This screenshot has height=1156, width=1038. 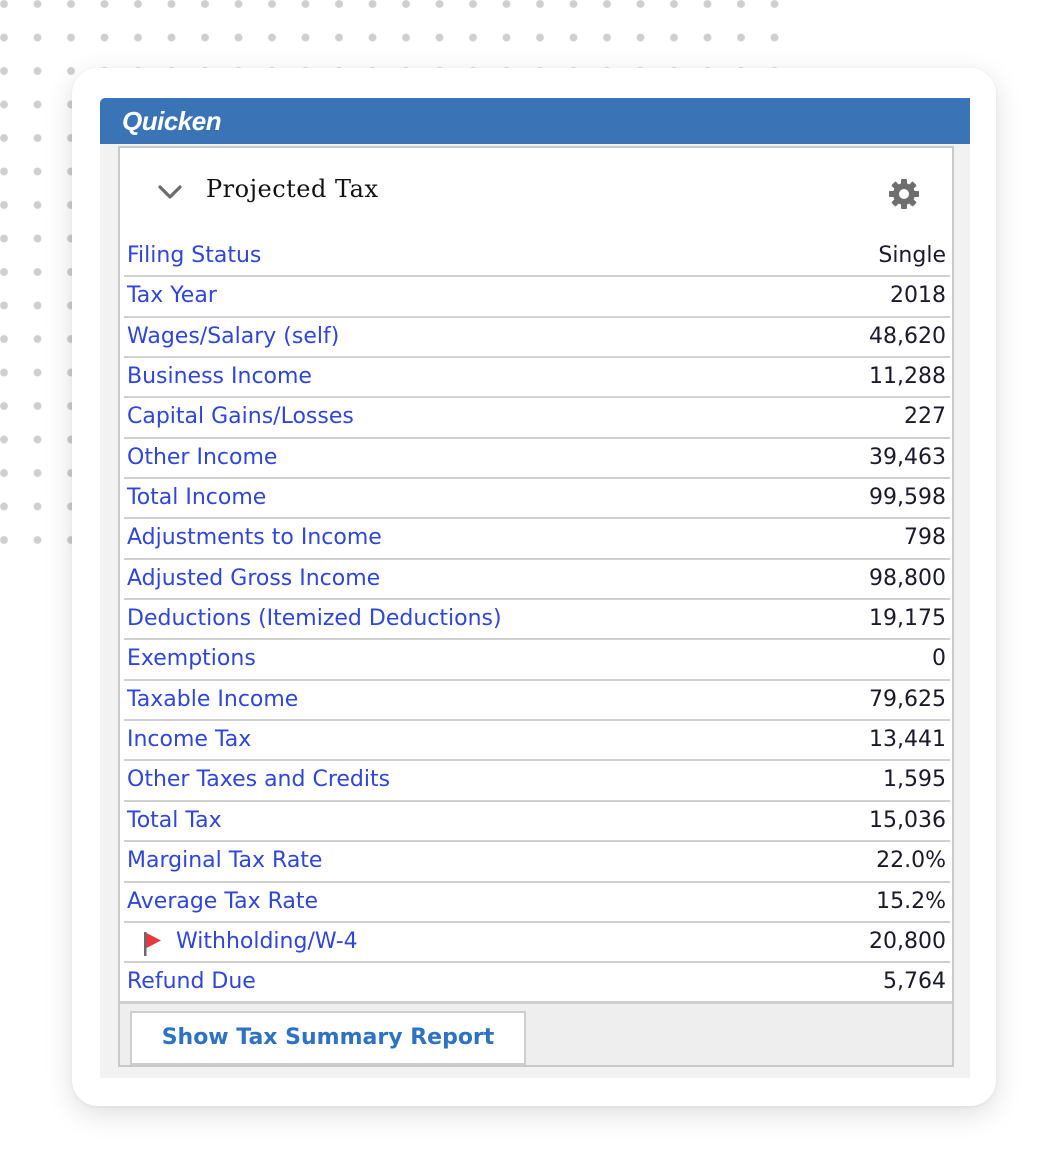 I want to click on row-label: Total Tax, so click(x=174, y=821).